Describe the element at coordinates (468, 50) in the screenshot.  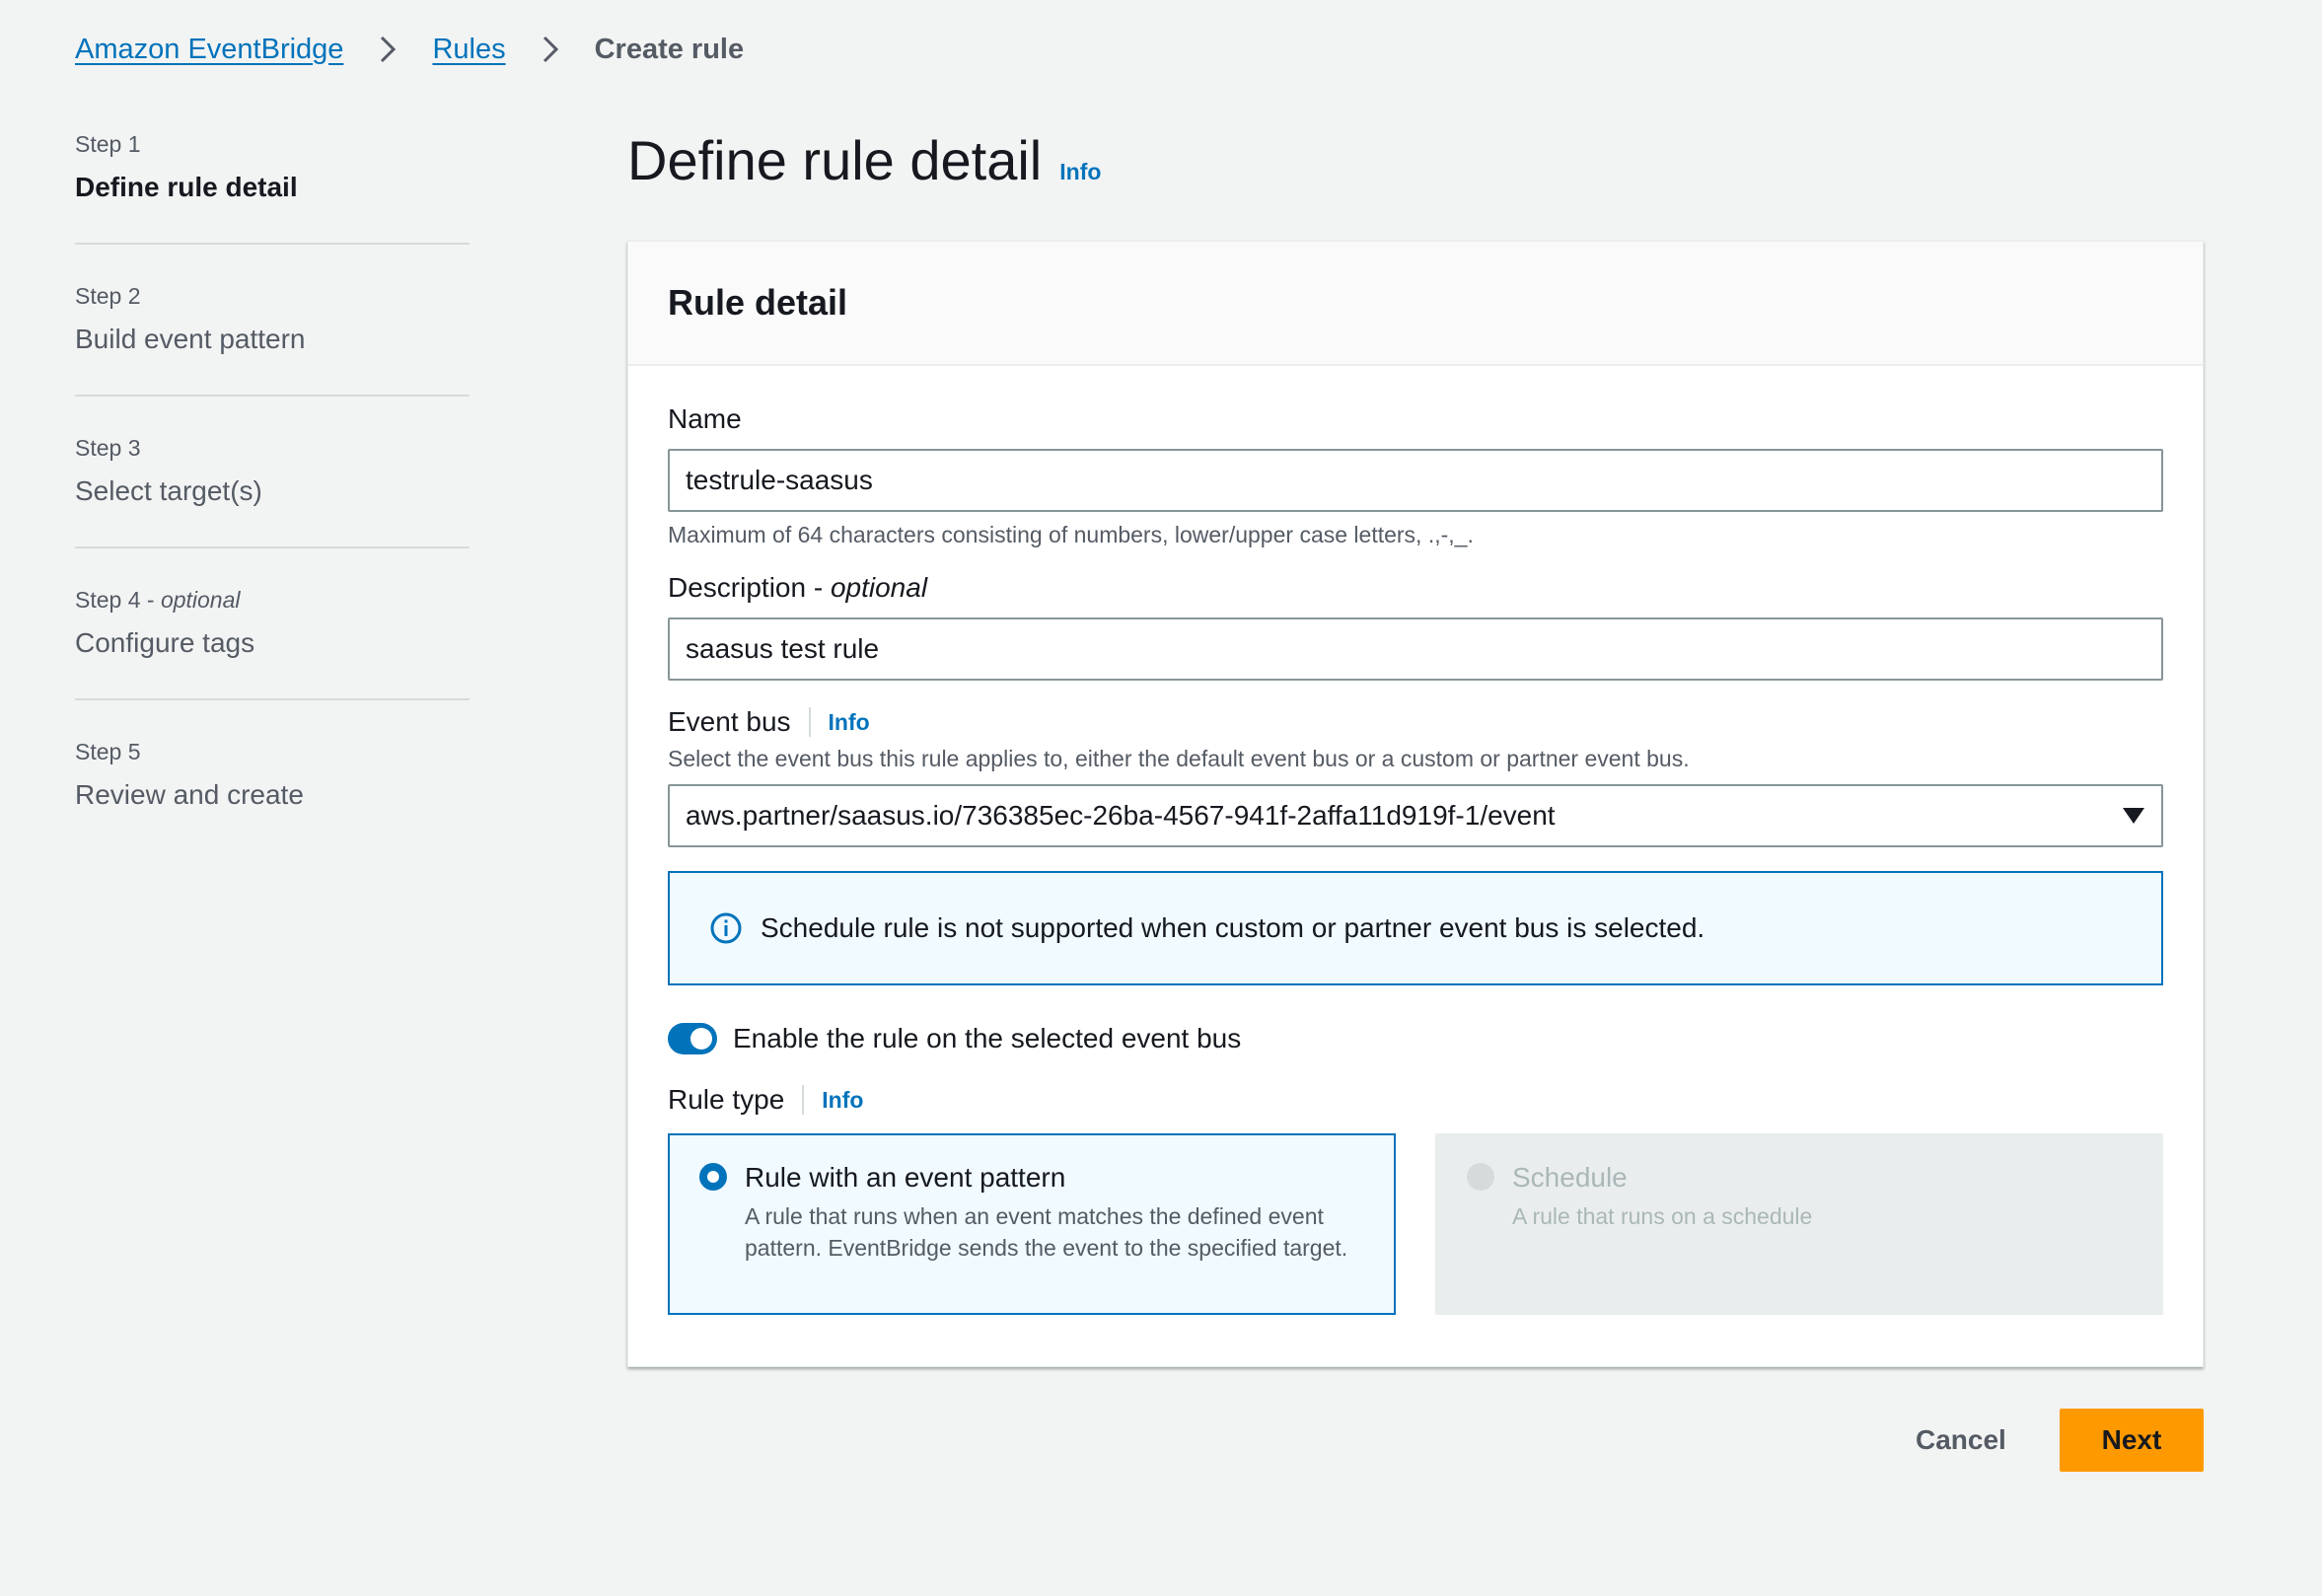
I see `breadcrumb-link-rules: Rules` at that location.